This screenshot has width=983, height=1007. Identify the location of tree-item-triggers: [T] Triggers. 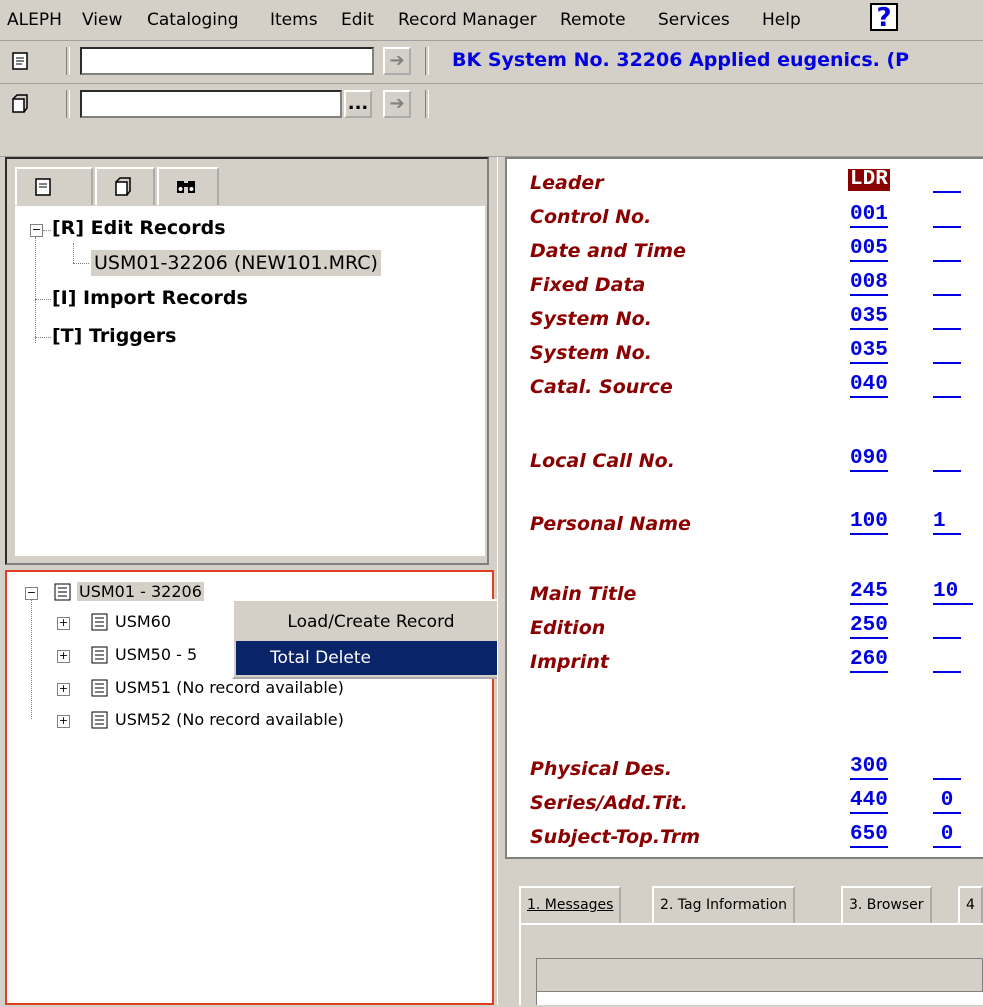
(114, 336).